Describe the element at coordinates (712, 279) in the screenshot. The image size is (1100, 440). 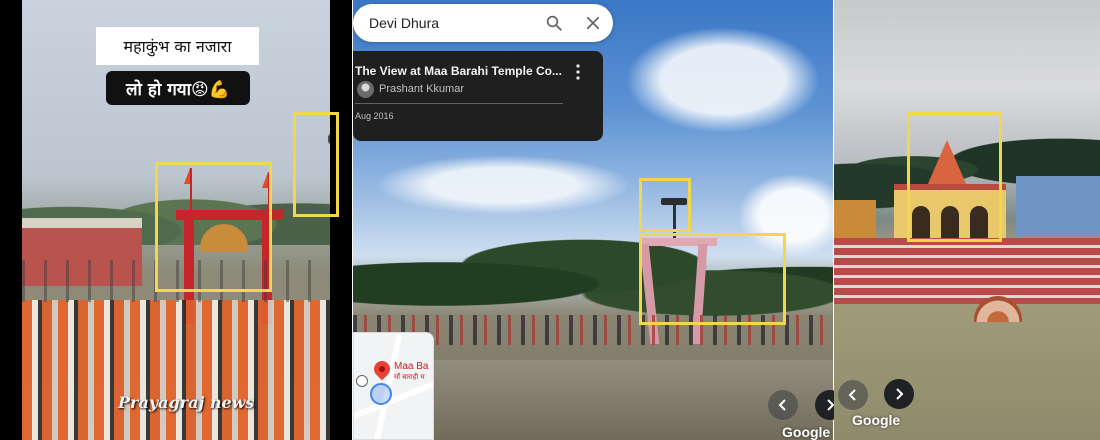
I see `highlight-box-gate-streetview` at that location.